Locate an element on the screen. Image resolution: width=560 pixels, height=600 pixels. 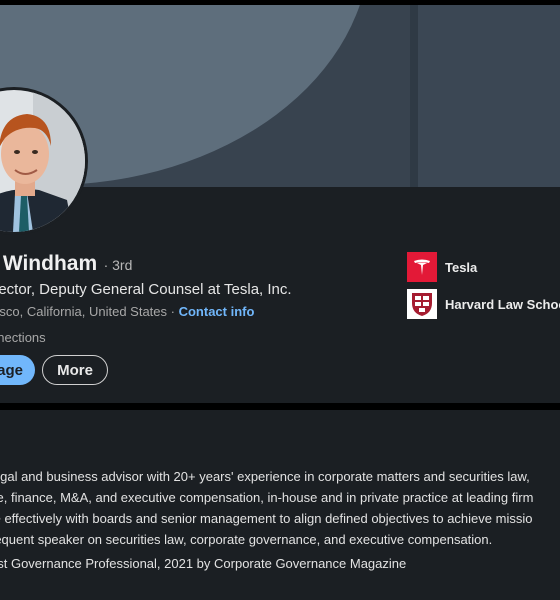
profile-name: t Windham is located at coordinates (49, 263).